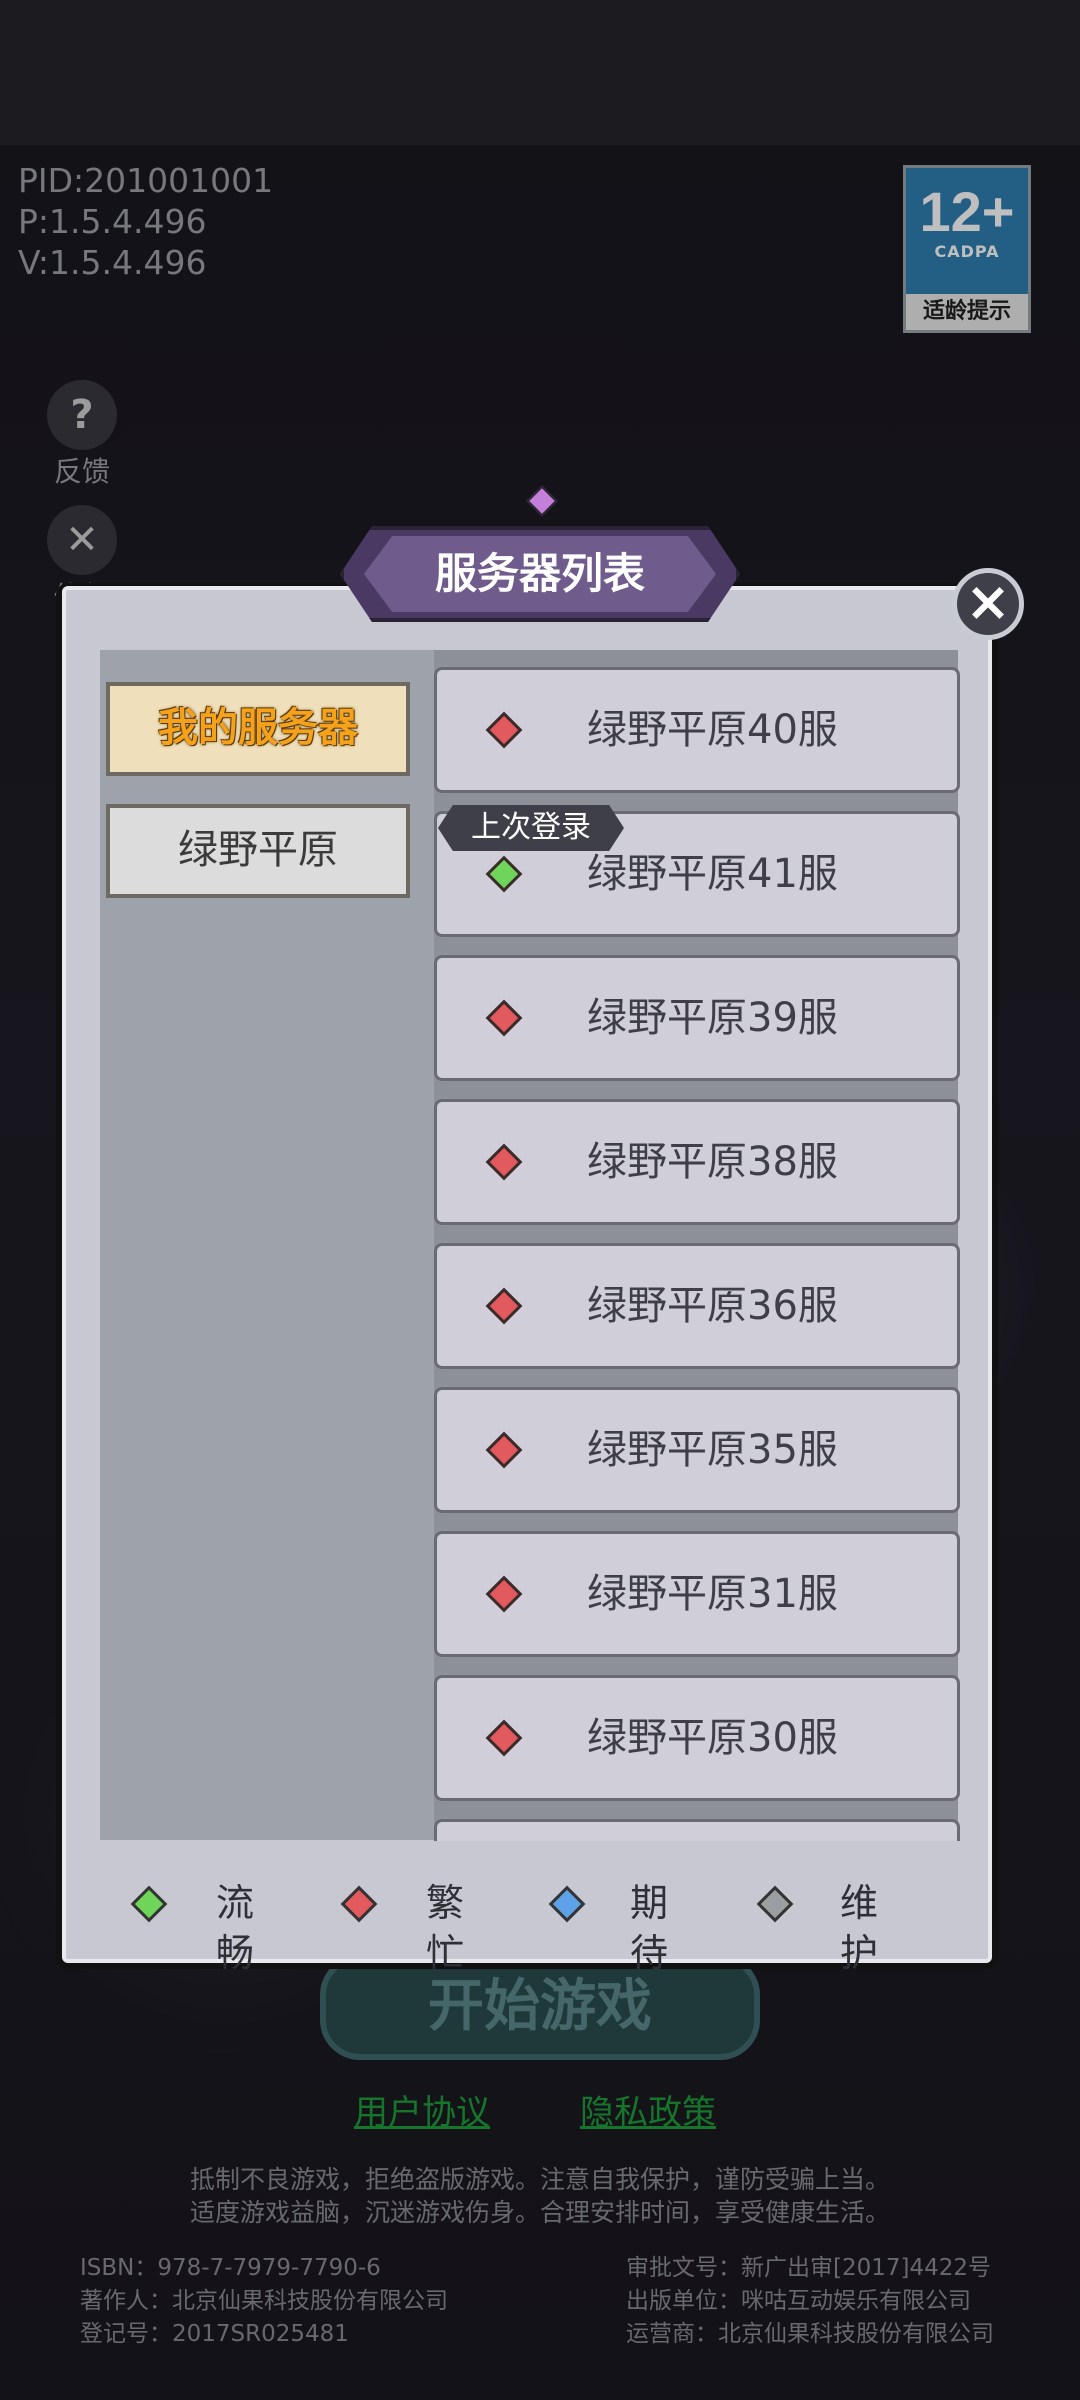 The image size is (1080, 2400). I want to click on server-name: 绿野平原30服, so click(712, 1738).